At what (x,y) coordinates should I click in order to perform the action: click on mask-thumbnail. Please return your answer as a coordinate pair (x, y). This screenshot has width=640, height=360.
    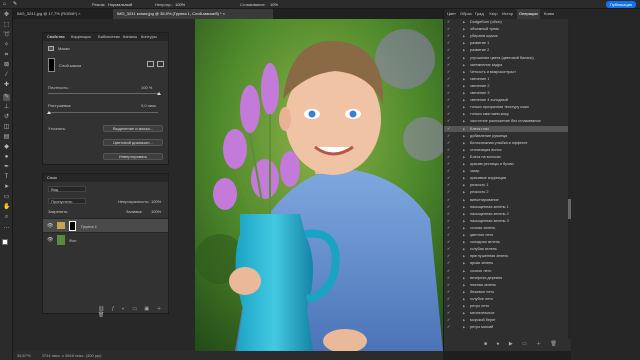
    Looking at the image, I should click on (51, 65).